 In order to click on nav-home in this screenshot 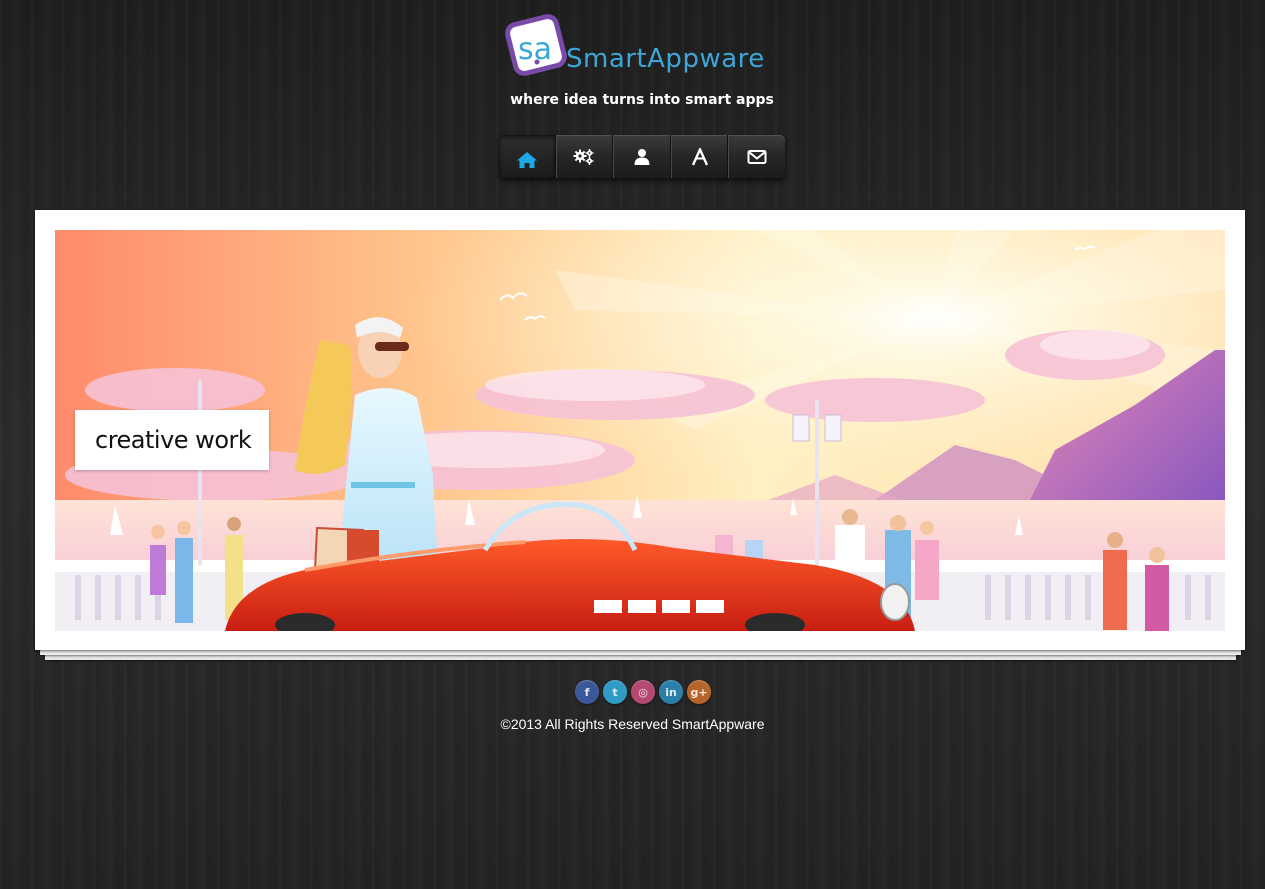, I will do `click(527, 156)`.